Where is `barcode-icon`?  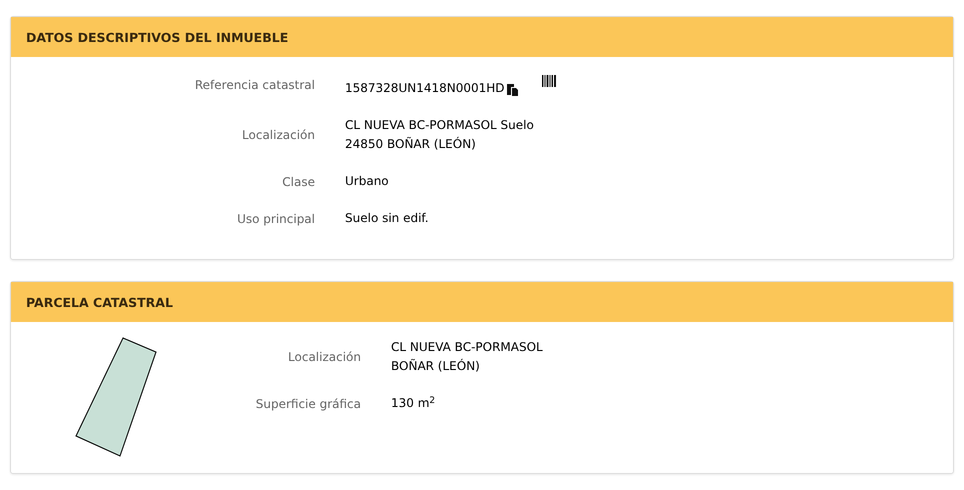
barcode-icon is located at coordinates (549, 81).